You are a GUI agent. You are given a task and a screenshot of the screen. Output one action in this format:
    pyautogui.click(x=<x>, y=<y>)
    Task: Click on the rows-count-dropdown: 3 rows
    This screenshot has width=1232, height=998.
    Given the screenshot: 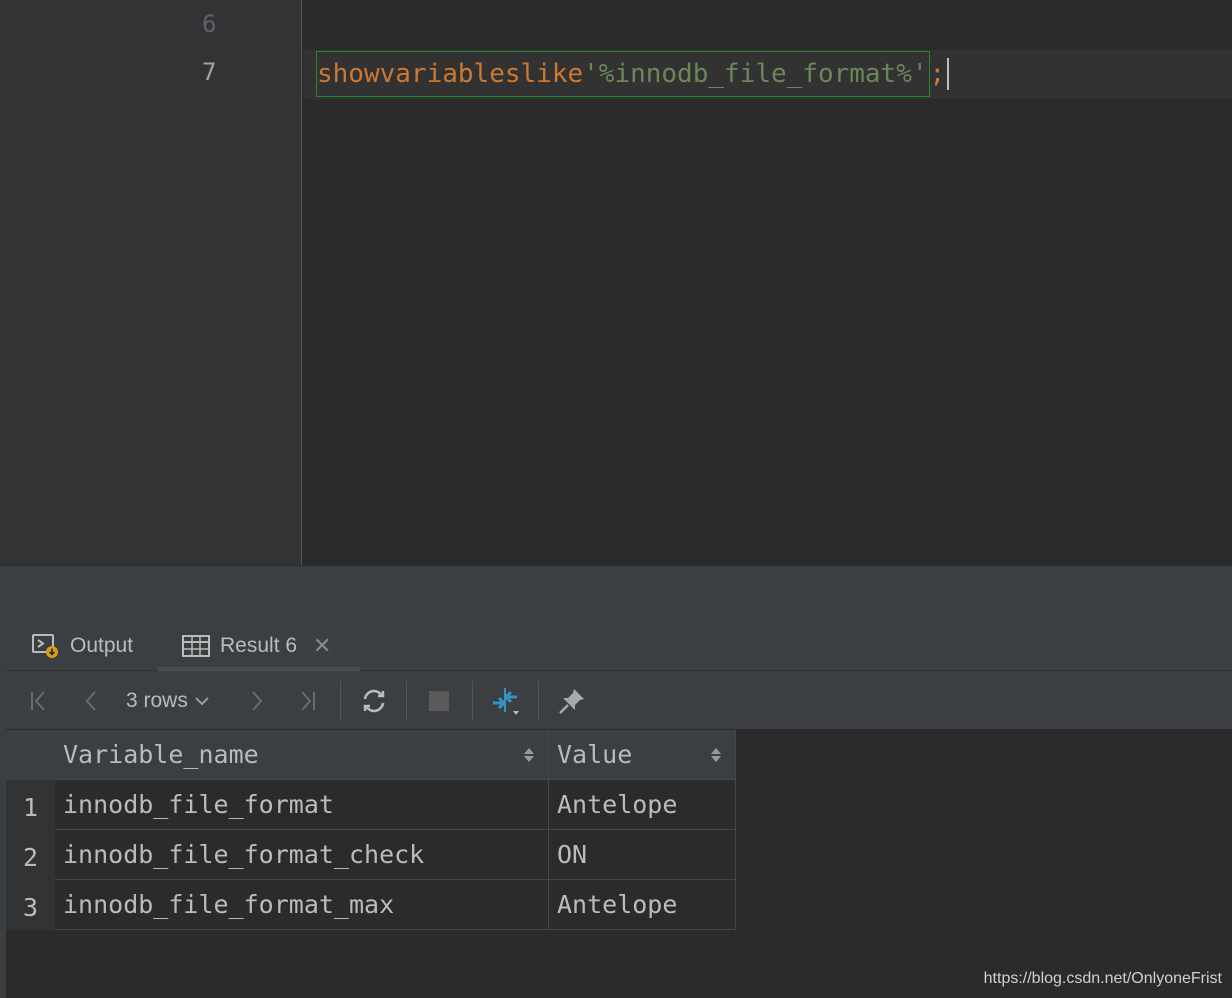 What is the action you would take?
    pyautogui.click(x=168, y=700)
    